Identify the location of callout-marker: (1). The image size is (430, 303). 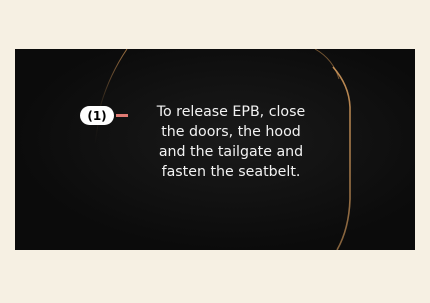
(104, 115).